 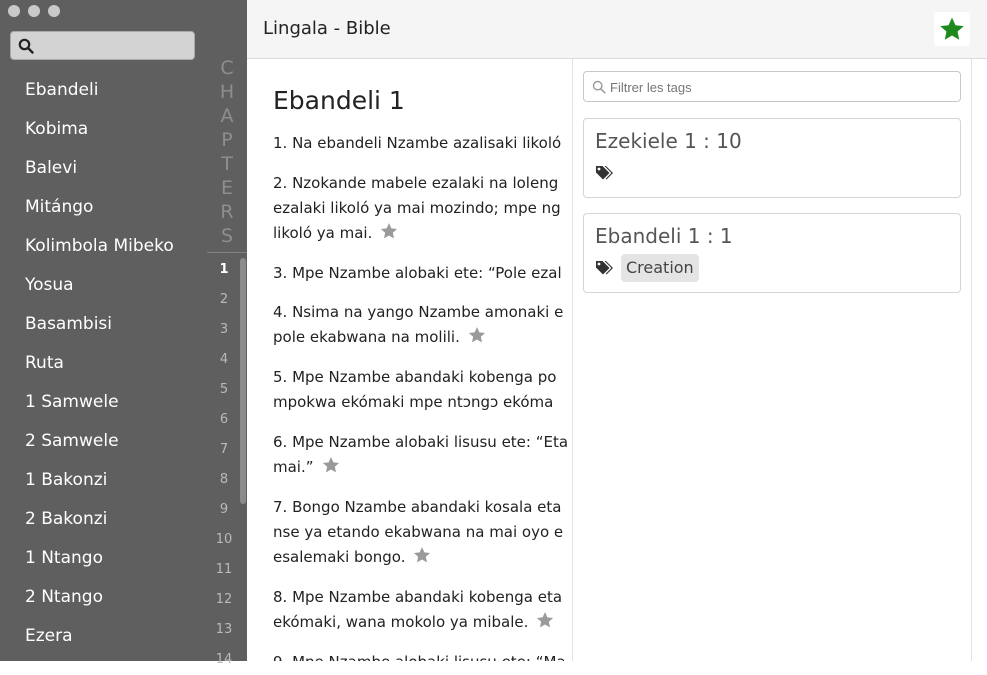 I want to click on verse: 3. Mpe Nzambe alobaki ete: “Pole ezal, so click(x=423, y=273).